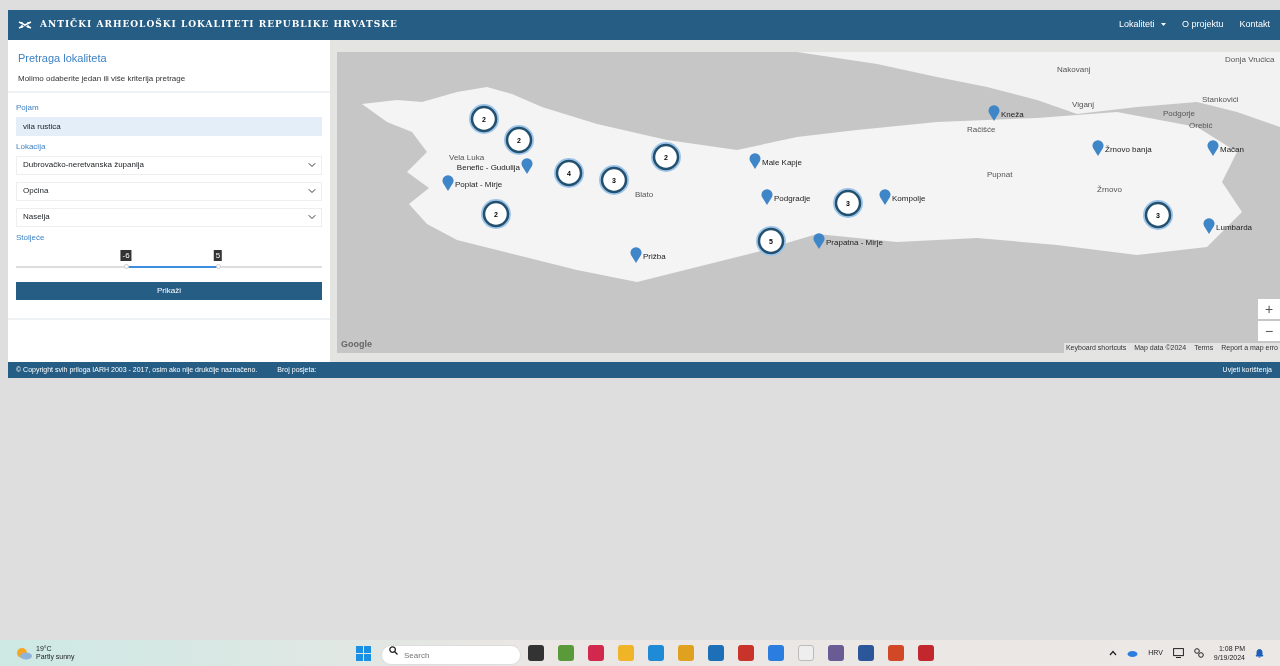  Describe the element at coordinates (1128, 149) in the screenshot. I see `site-label: Žrnovo banja` at that location.